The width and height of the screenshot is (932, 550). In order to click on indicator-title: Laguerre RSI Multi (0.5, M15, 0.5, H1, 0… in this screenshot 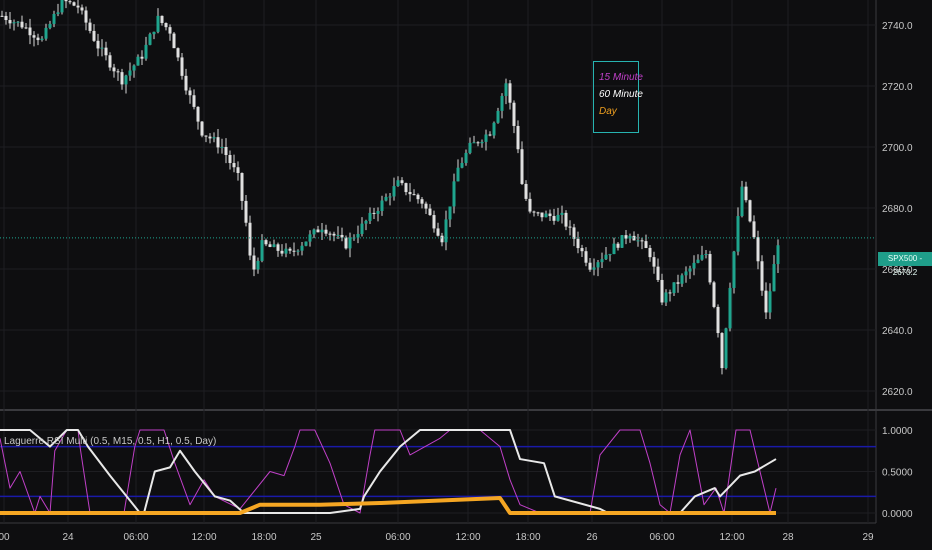, I will do `click(110, 441)`.